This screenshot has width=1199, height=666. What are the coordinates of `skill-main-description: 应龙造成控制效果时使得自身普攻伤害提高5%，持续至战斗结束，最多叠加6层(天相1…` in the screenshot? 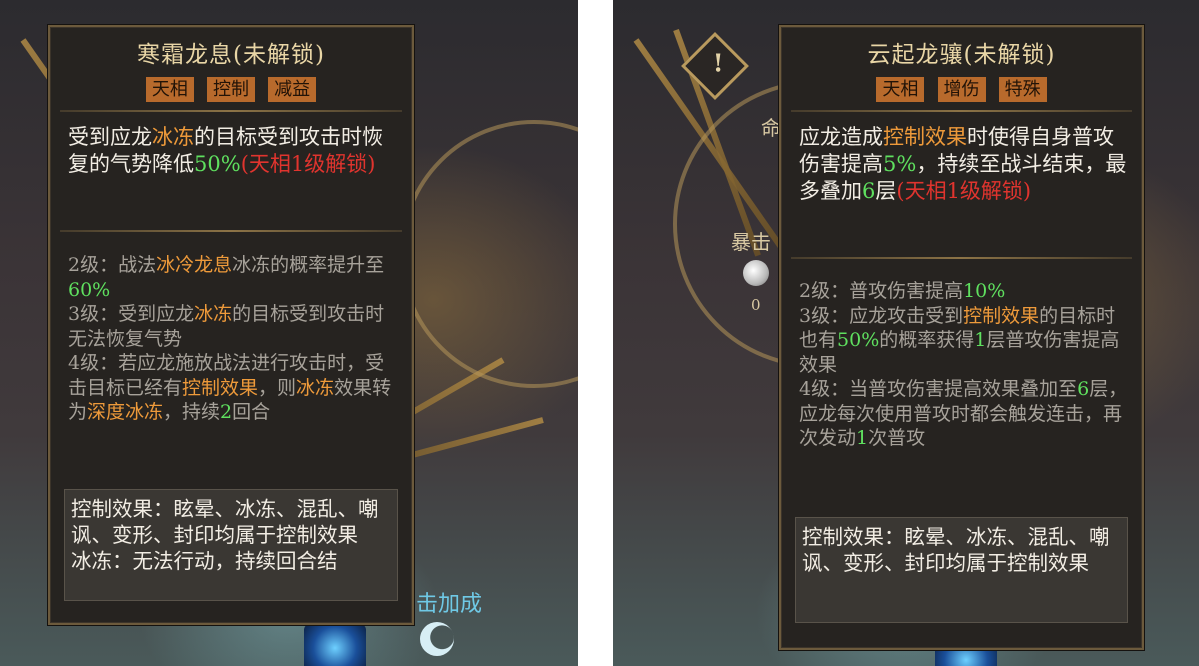 It's located at (963, 164).